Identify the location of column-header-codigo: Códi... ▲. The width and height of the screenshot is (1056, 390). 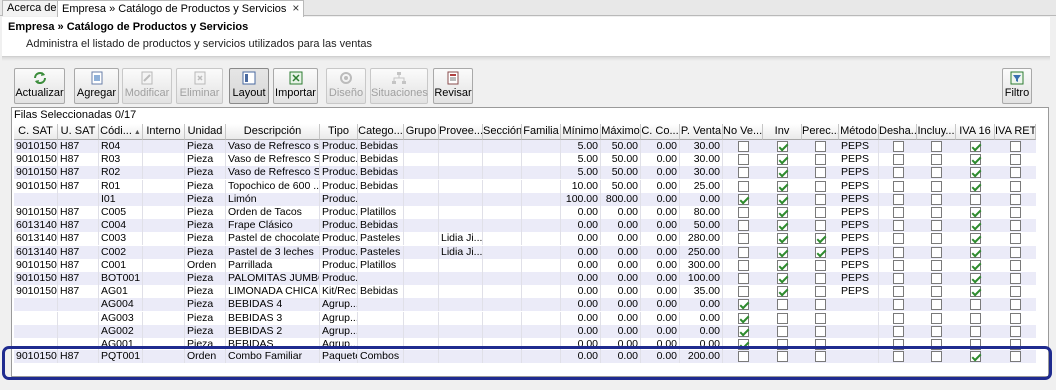
(121, 132).